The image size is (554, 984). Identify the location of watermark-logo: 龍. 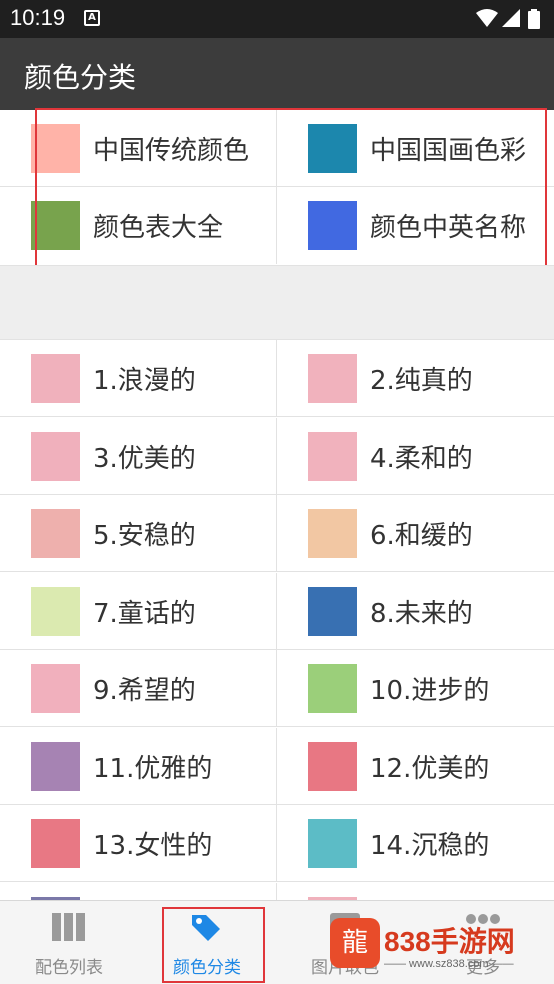
(355, 943).